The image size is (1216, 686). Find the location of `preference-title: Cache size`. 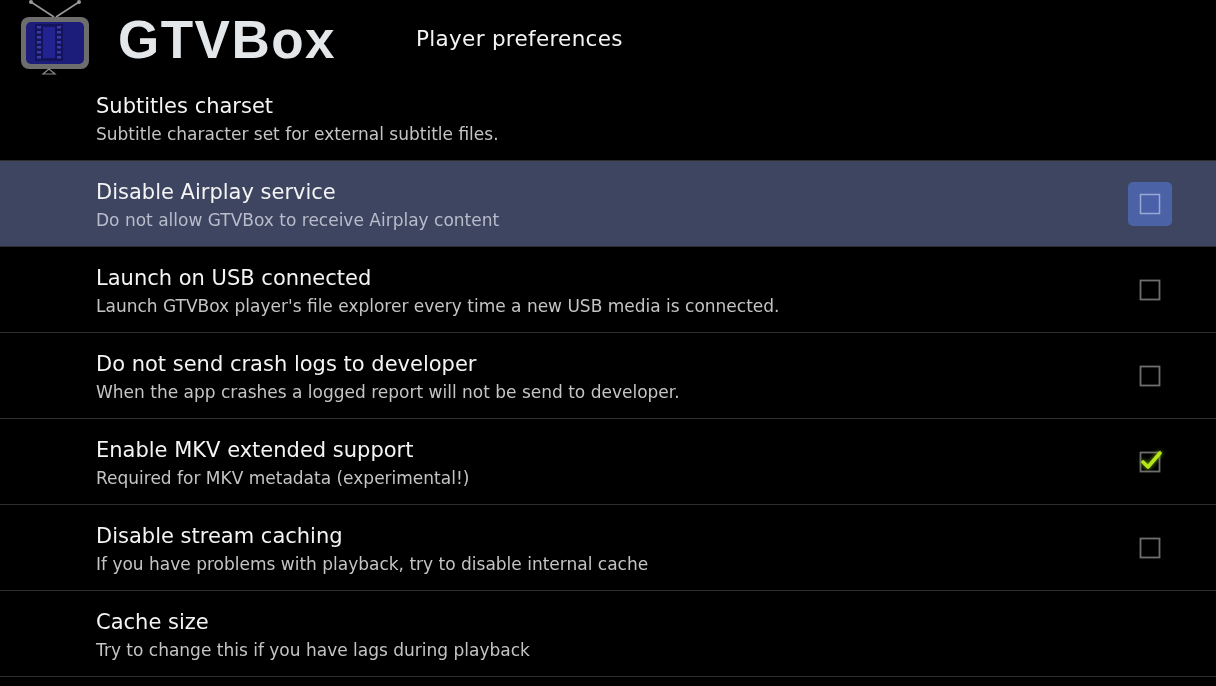

preference-title: Cache size is located at coordinates (152, 622).